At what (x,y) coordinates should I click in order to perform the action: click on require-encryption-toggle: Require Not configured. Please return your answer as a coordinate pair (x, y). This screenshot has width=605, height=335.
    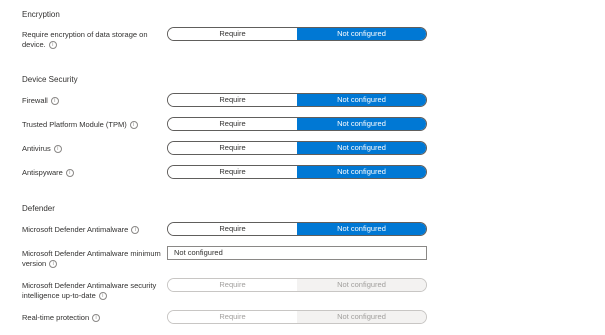
    Looking at the image, I should click on (297, 34).